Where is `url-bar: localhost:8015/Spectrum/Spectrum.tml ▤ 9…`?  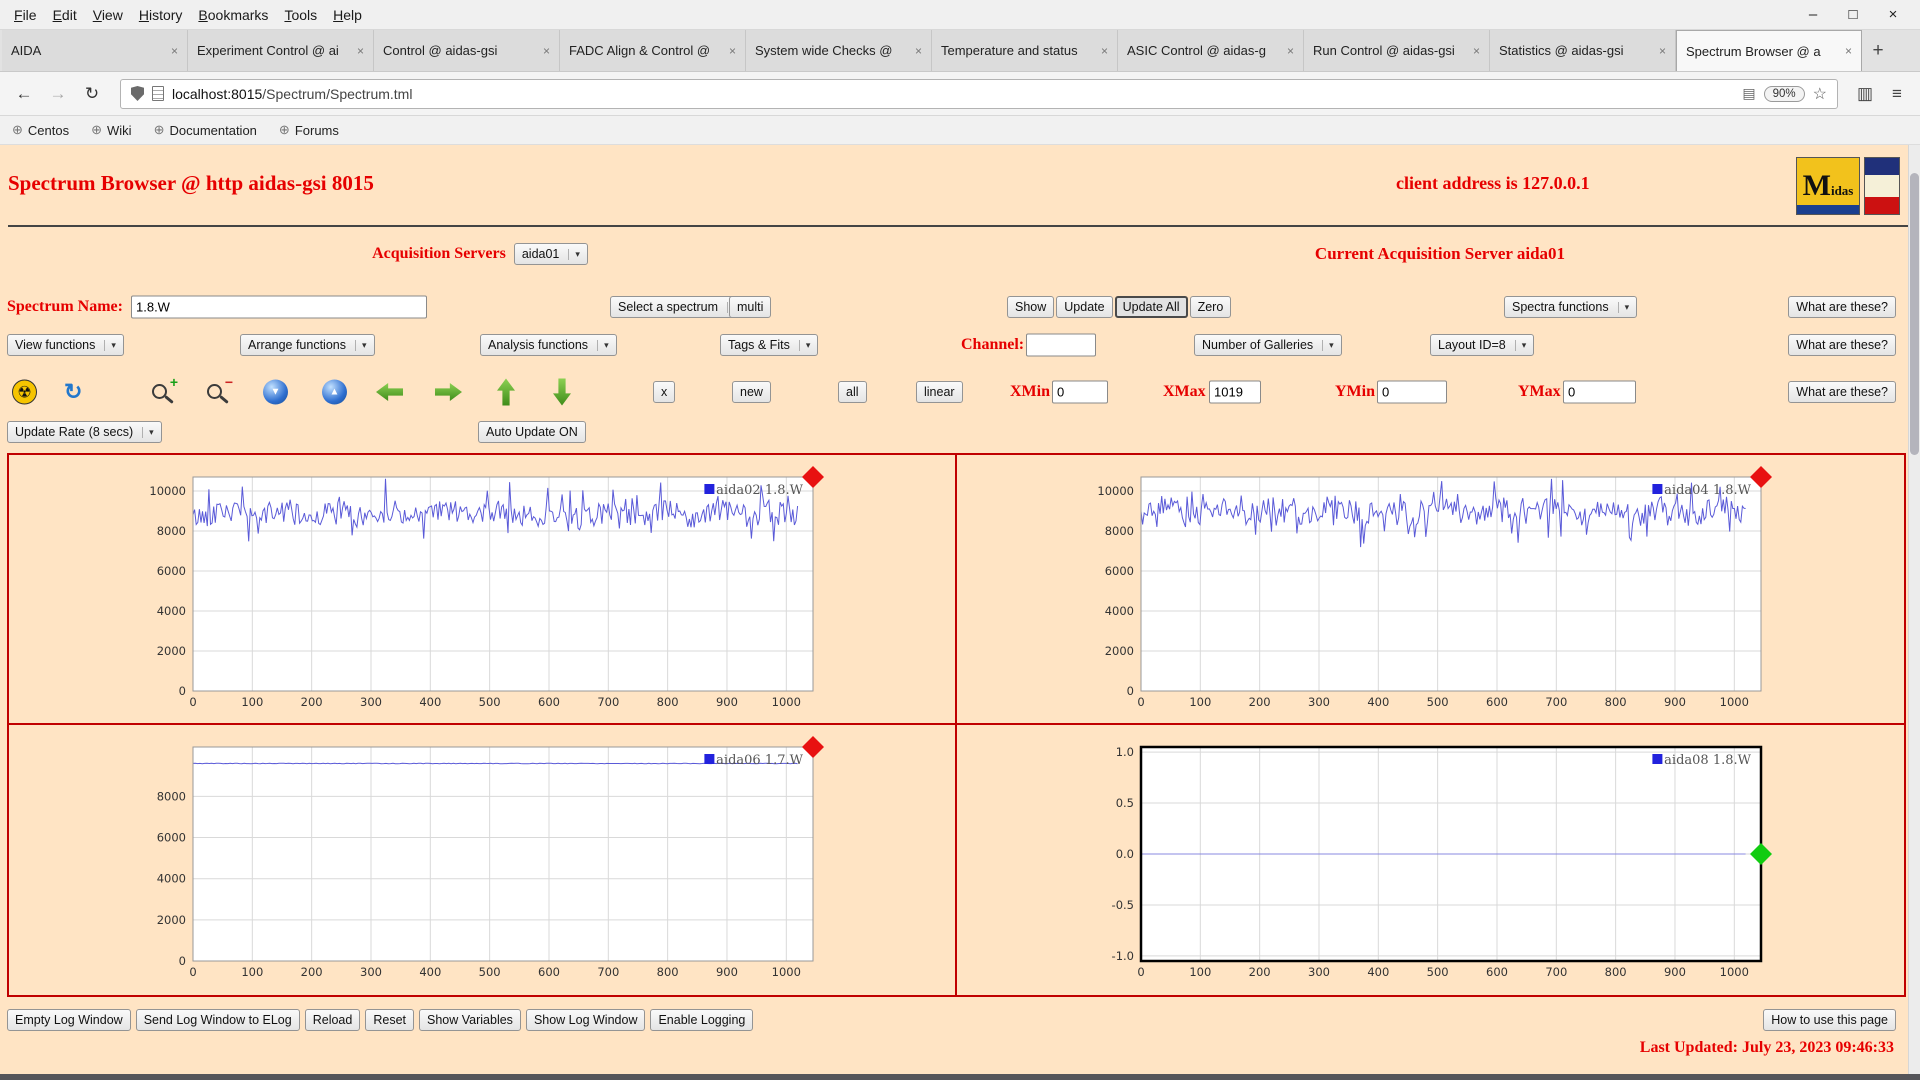
url-bar: localhost:8015/Spectrum/Spectrum.tml ▤ 9… is located at coordinates (979, 93).